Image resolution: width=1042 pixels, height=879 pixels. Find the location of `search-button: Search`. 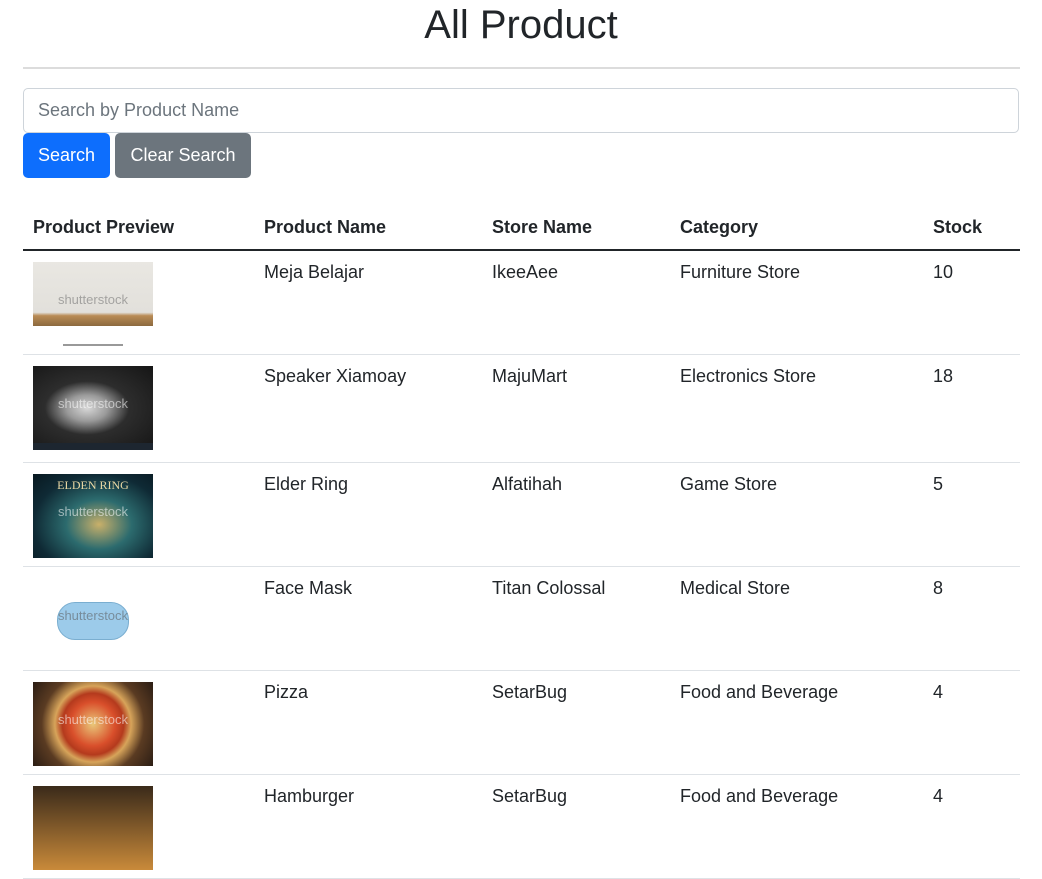

search-button: Search is located at coordinates (66, 155).